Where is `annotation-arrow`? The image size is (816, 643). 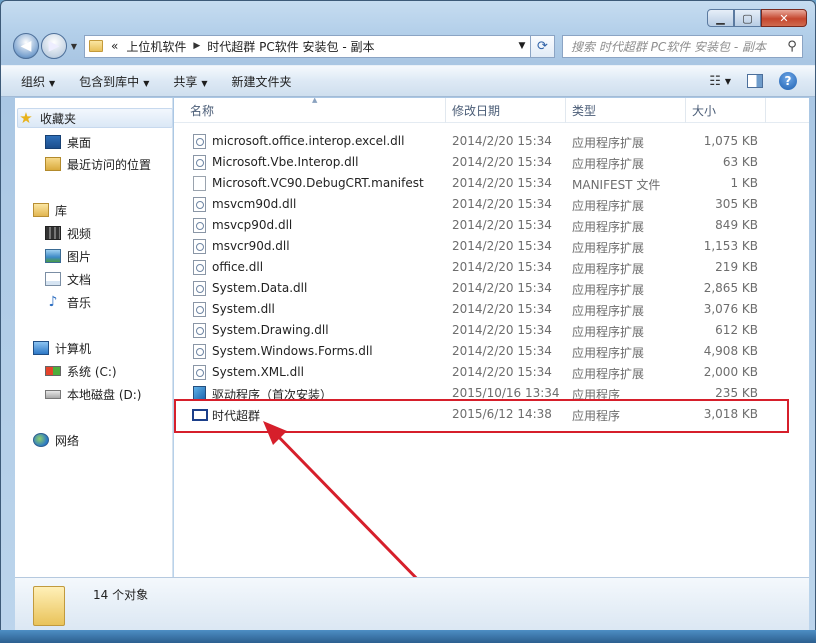 annotation-arrow is located at coordinates (345, 505).